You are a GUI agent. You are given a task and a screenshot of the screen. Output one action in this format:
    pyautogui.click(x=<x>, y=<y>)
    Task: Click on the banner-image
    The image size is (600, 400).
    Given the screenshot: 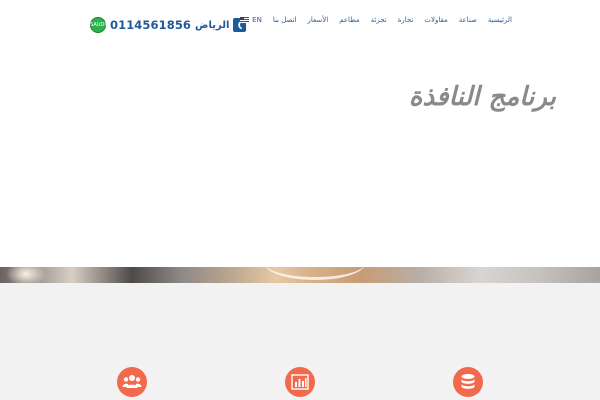 What is the action you would take?
    pyautogui.click(x=300, y=275)
    